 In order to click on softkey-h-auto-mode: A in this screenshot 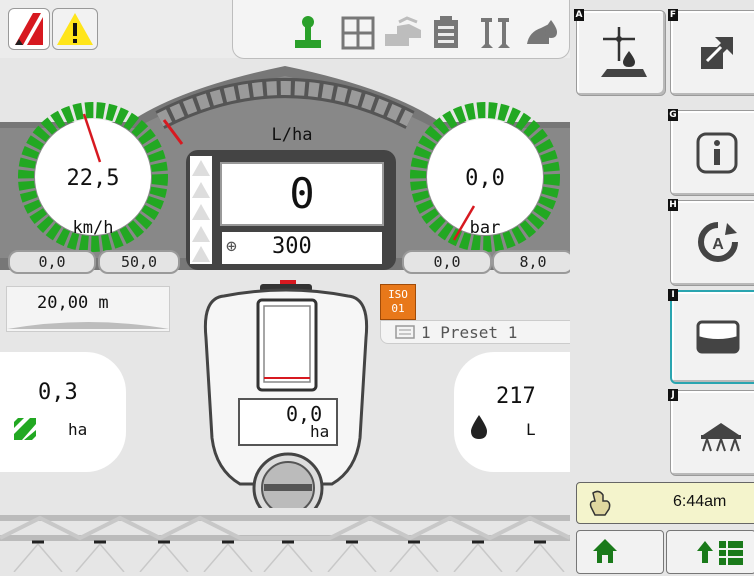, I will do `click(712, 243)`.